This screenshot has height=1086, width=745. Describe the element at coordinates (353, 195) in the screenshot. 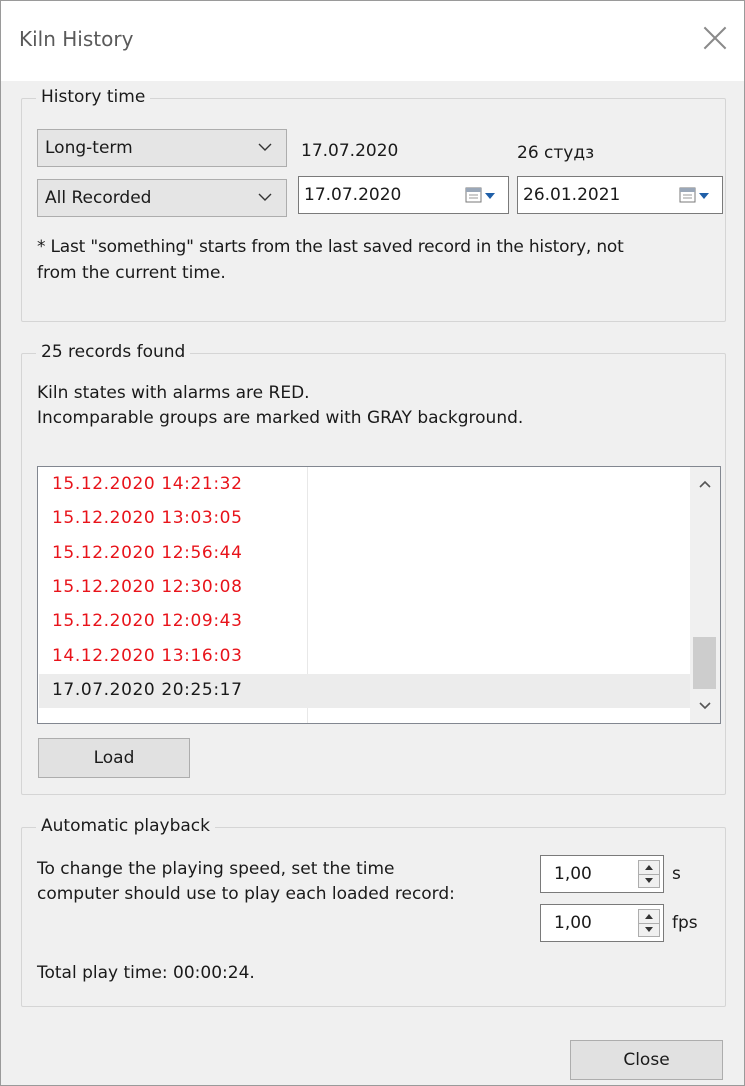

I see `start-date-value: 17.07.2020` at that location.